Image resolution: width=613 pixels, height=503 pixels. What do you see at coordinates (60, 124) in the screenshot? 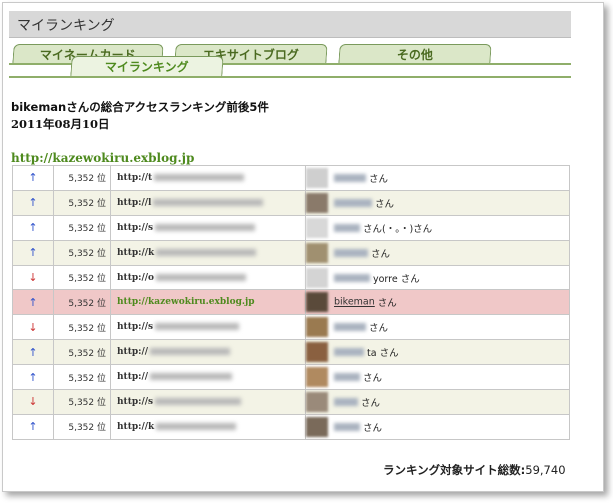
I see `ranking-date: 2011年08月10日` at bounding box center [60, 124].